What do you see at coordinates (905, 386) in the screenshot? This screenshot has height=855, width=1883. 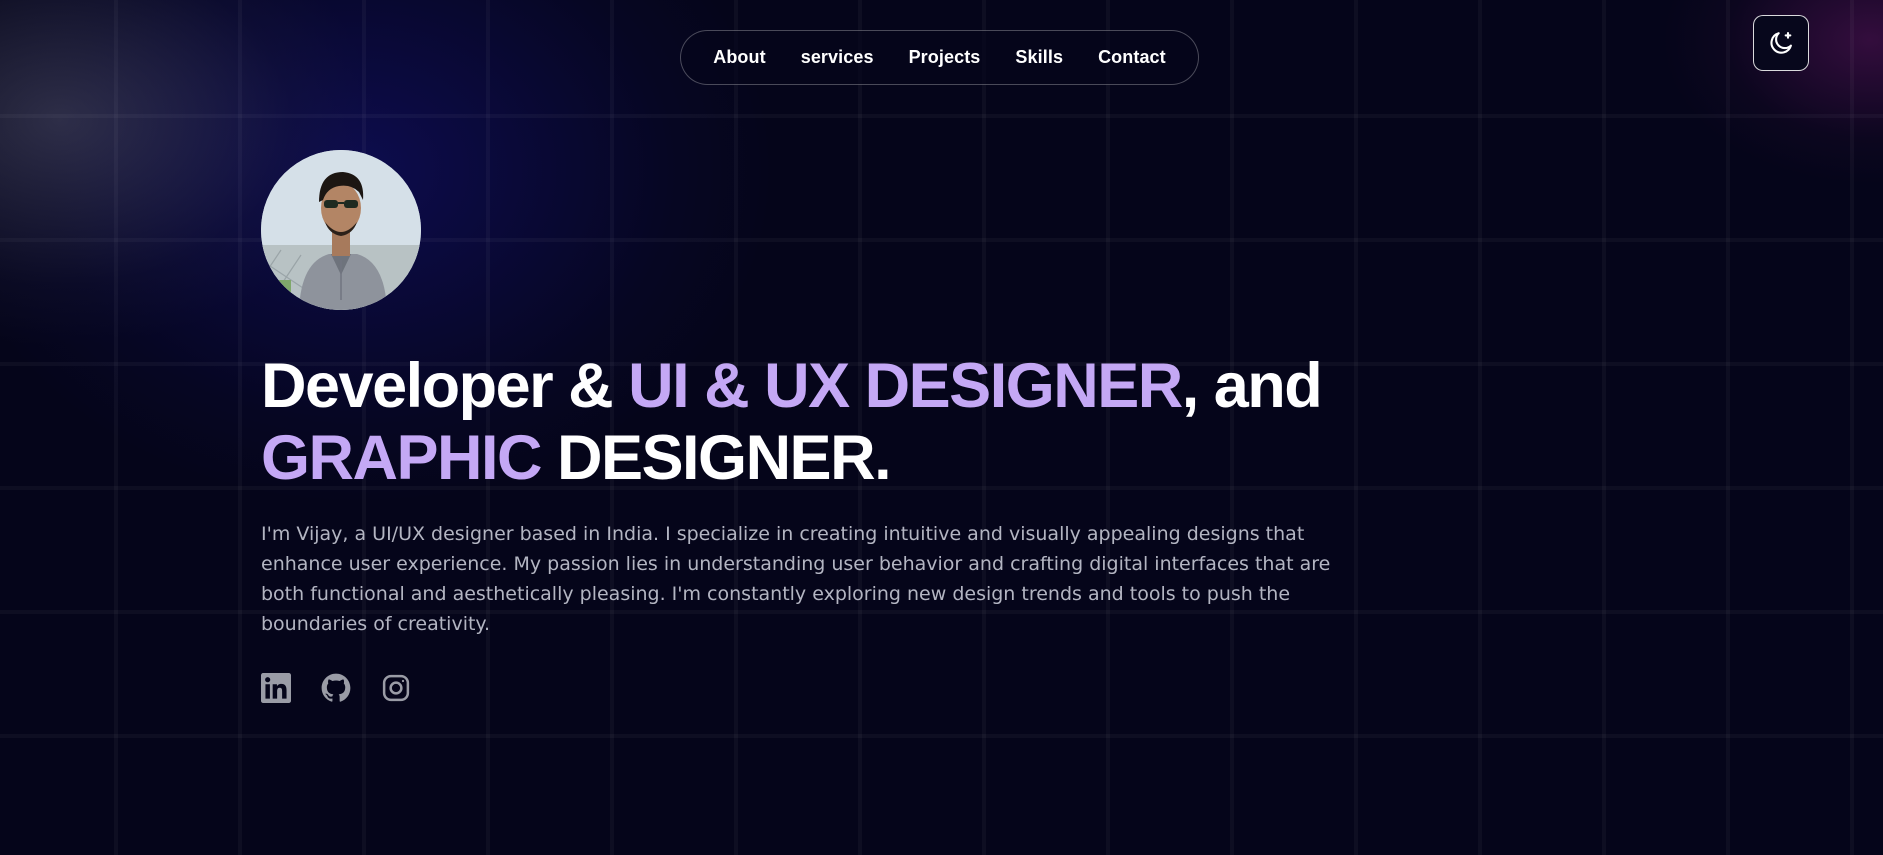 I see `headline-accent-1: UI & UX DESIGNER` at bounding box center [905, 386].